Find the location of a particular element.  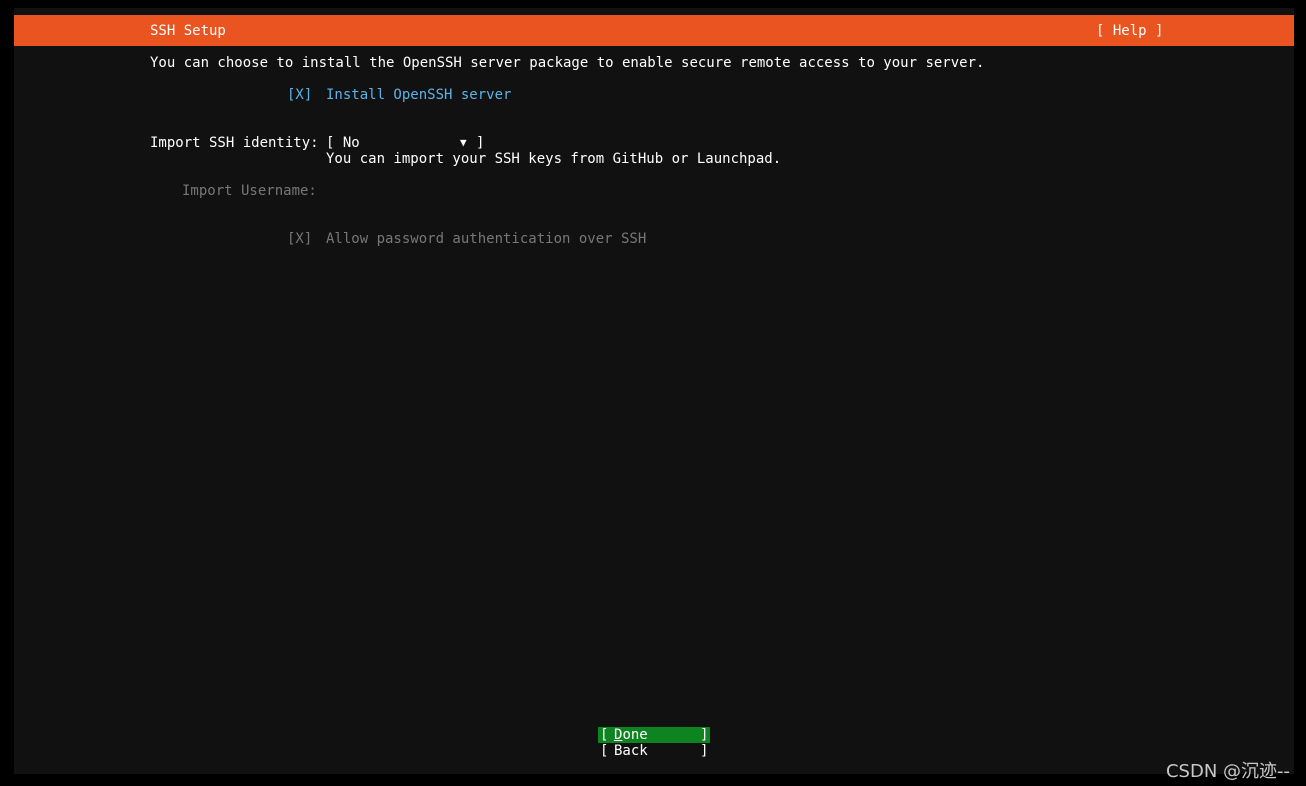

watermark: CSDN @沉迹-- is located at coordinates (1227, 771).